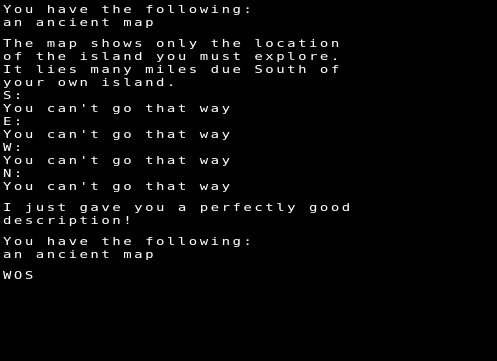 The image size is (497, 361). Describe the element at coordinates (90, 83) in the screenshot. I see `output-line: your own island.` at that location.